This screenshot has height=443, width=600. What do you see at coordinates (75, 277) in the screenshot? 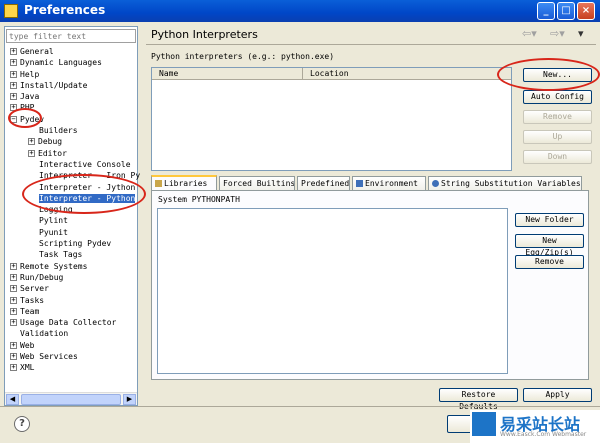
I see `tree-item: + Run/Debug` at bounding box center [75, 277].